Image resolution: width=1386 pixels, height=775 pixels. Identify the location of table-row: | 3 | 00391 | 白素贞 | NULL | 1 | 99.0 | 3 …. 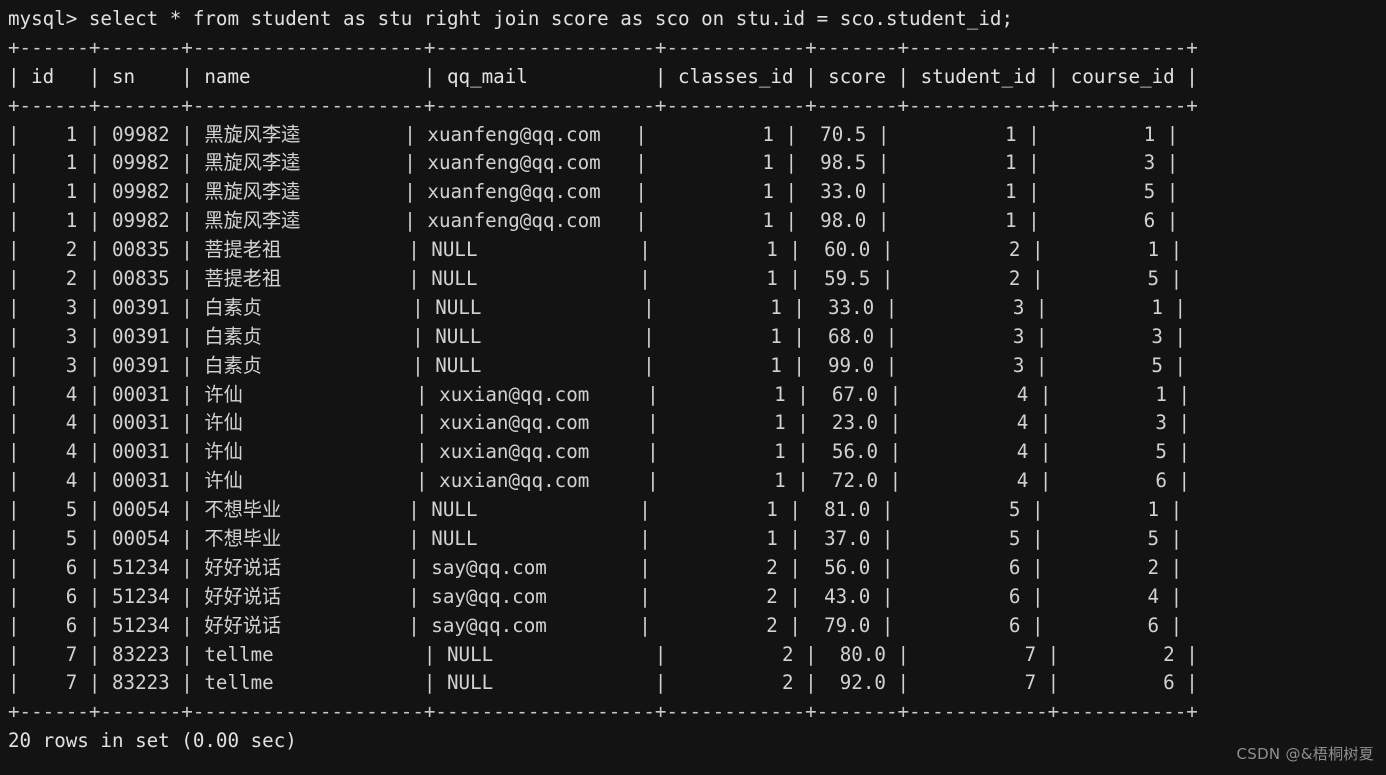
(597, 365).